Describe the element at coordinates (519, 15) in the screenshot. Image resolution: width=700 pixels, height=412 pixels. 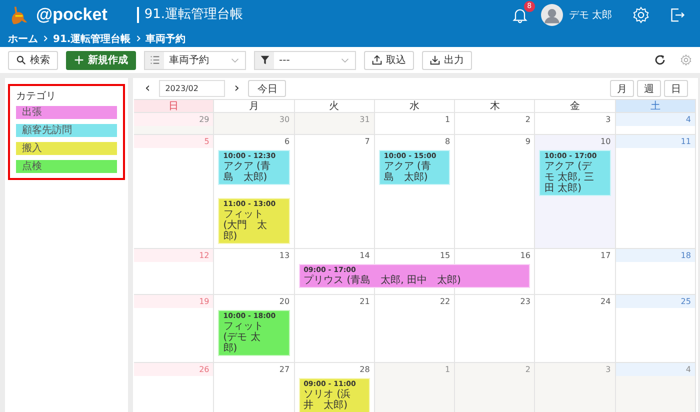
I see `bell-icon` at that location.